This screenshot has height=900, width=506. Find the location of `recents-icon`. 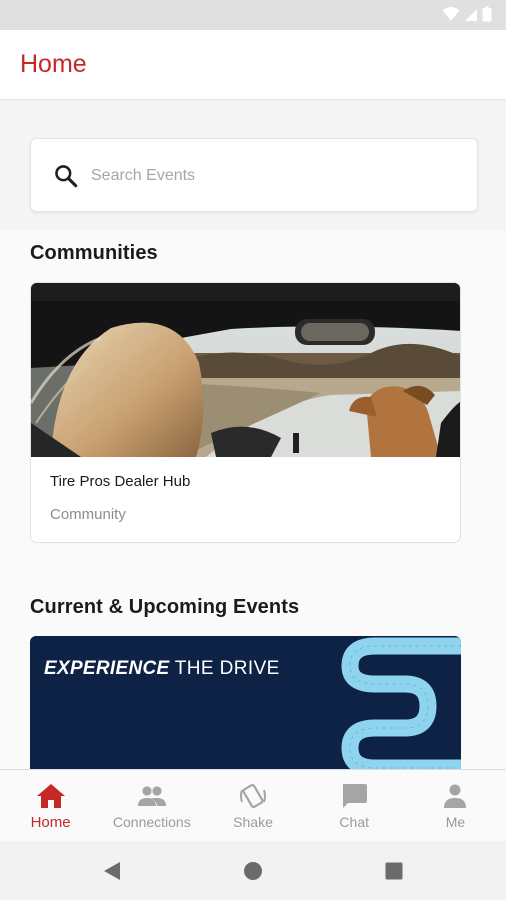

recents-icon is located at coordinates (394, 871).